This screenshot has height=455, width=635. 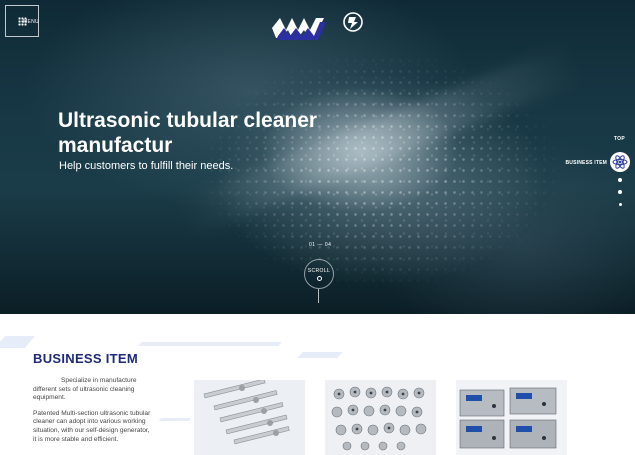 I want to click on menu-label: MENU, so click(x=31, y=22).